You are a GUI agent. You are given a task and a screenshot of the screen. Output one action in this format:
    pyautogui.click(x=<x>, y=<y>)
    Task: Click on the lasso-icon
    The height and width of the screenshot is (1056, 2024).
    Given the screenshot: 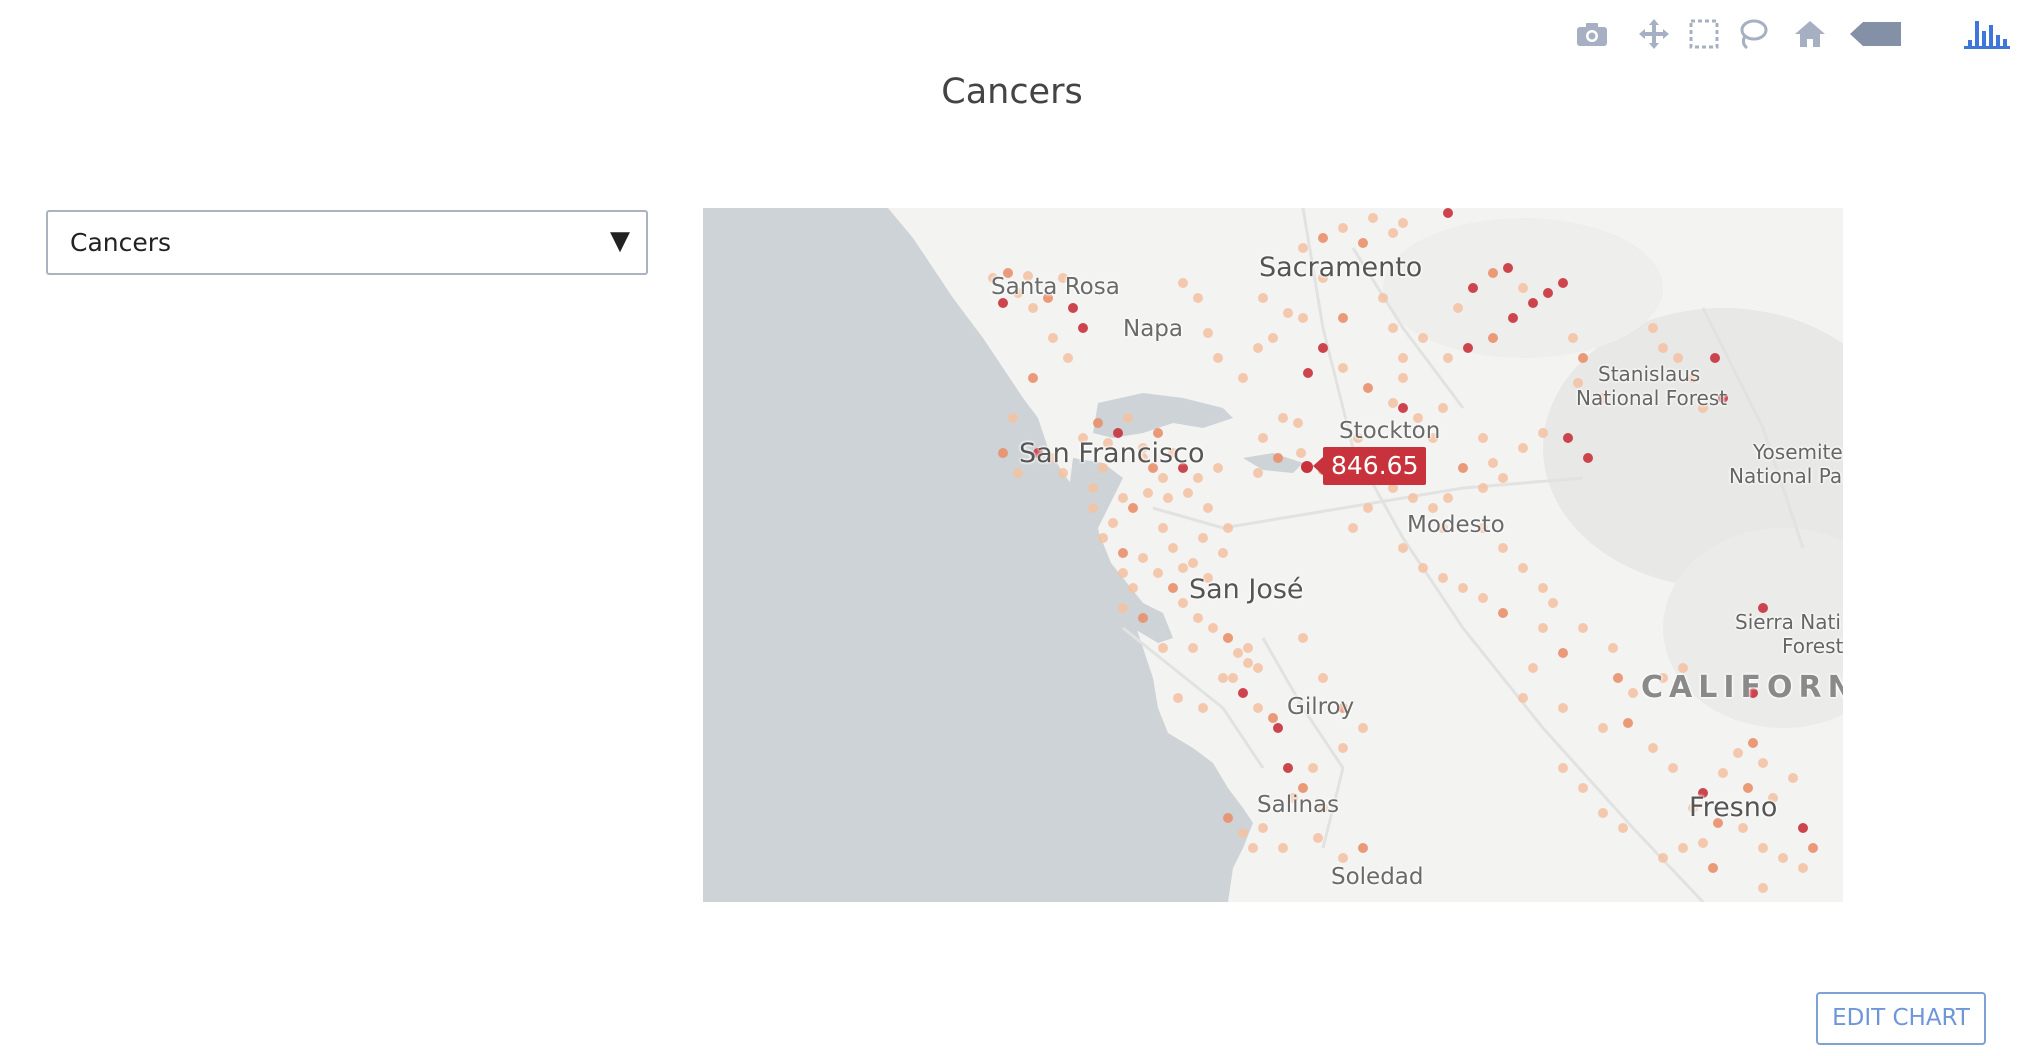 What is the action you would take?
    pyautogui.click(x=1752, y=34)
    